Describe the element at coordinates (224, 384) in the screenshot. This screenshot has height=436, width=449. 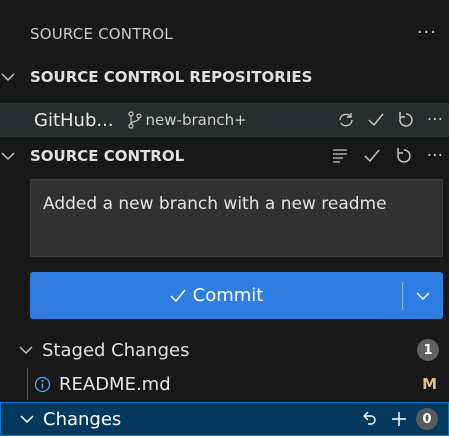
I see `staged-file-row: README.md M` at that location.